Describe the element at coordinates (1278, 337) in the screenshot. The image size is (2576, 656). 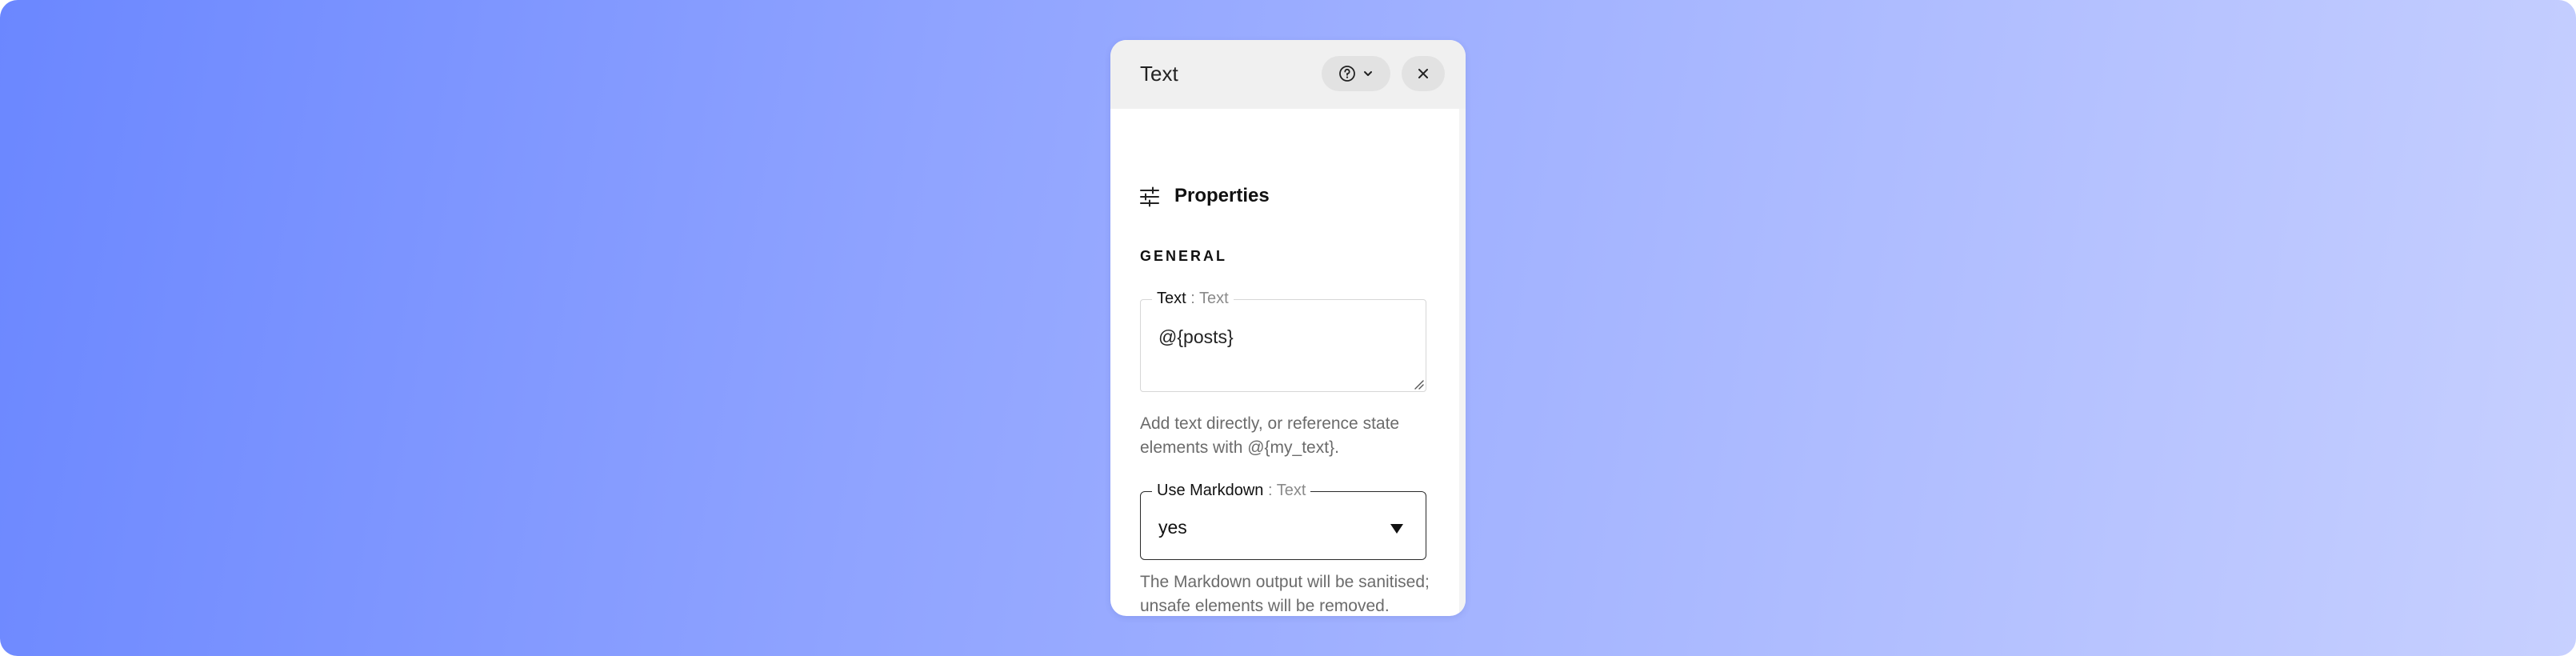
I see `text-input: @{posts}` at that location.